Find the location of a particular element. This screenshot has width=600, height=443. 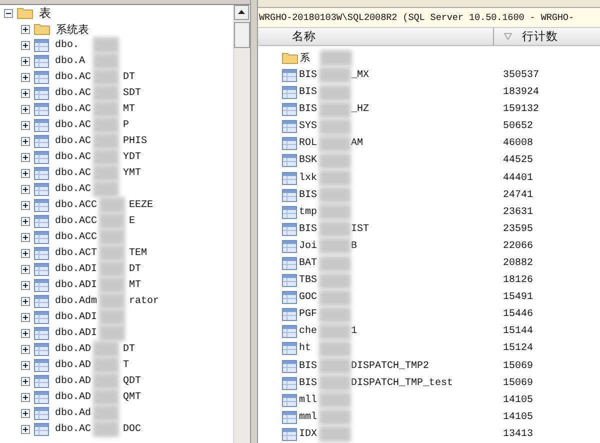

scroll-up-icon is located at coordinates (241, 12).